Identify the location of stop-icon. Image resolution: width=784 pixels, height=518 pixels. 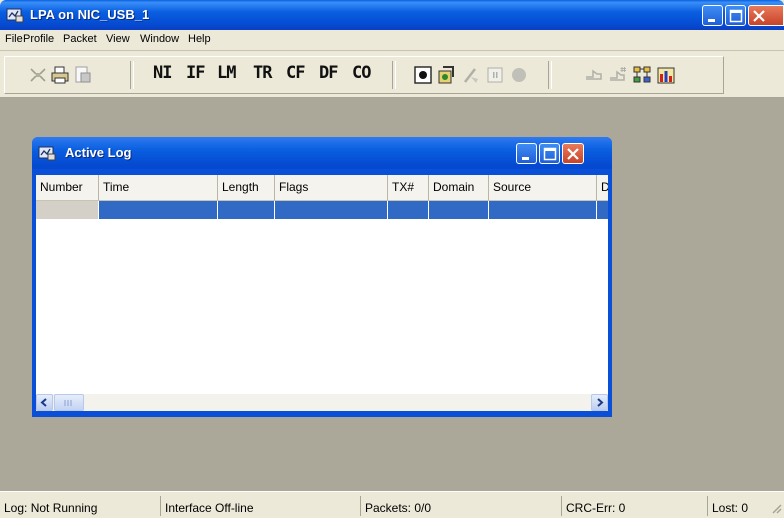
(519, 75).